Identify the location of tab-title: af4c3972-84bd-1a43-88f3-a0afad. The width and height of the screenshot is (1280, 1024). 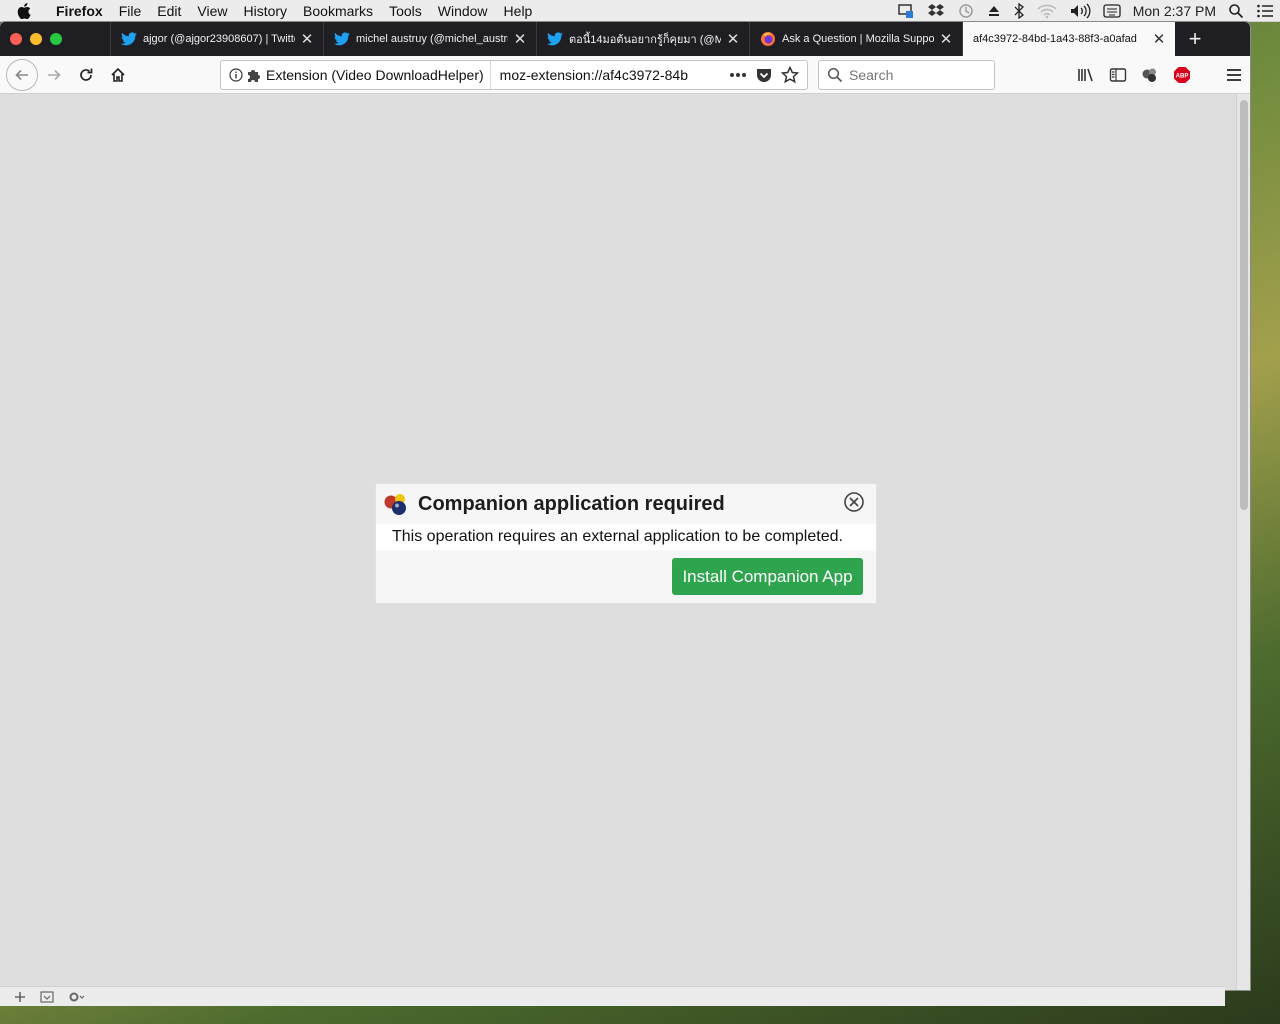
(1055, 39).